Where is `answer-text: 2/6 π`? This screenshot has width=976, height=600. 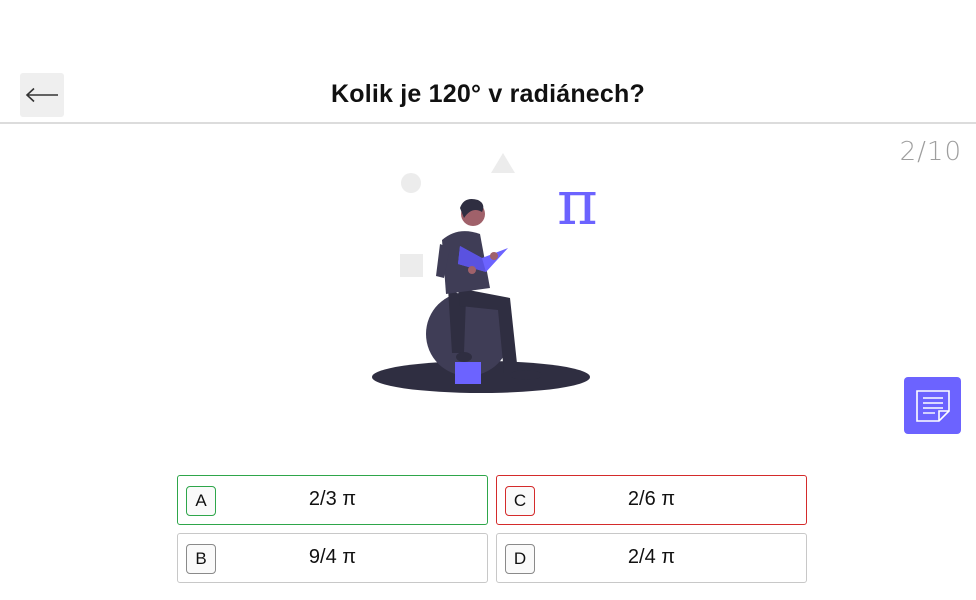 answer-text: 2/6 π is located at coordinates (651, 499).